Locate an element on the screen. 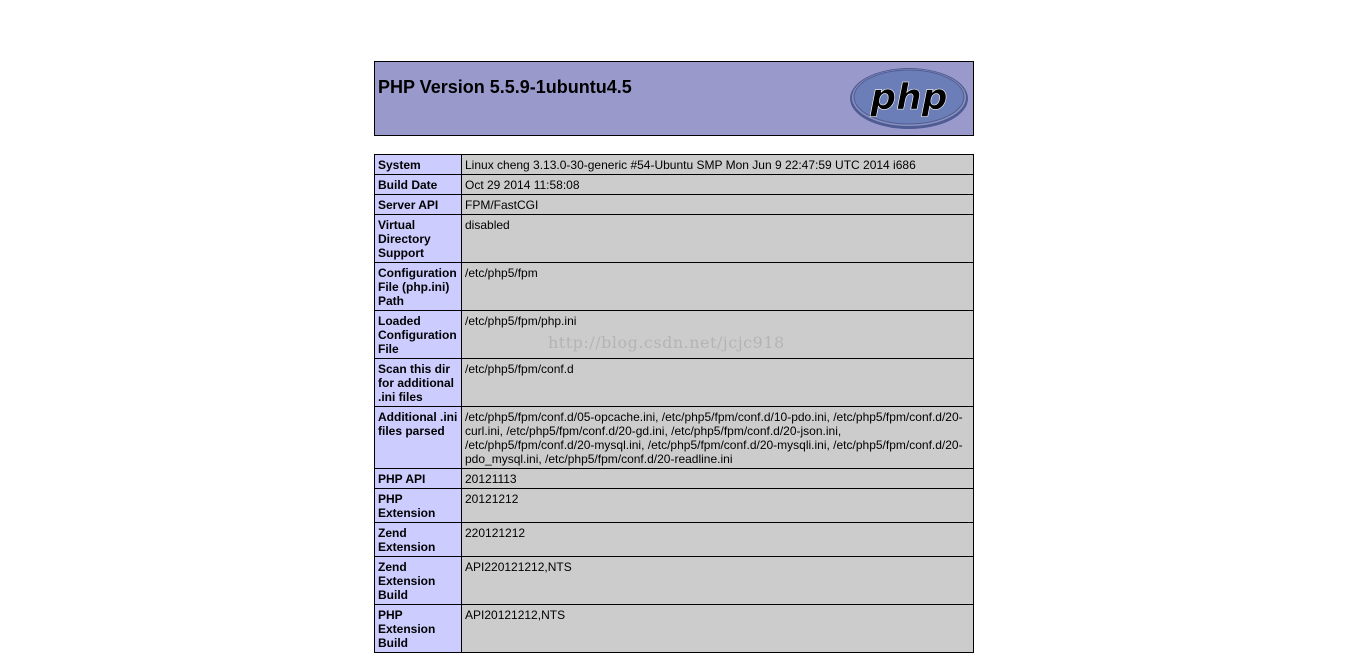 Image resolution: width=1358 pixels, height=663 pixels. row-key: Configuration File (php.ini) Path is located at coordinates (418, 286).